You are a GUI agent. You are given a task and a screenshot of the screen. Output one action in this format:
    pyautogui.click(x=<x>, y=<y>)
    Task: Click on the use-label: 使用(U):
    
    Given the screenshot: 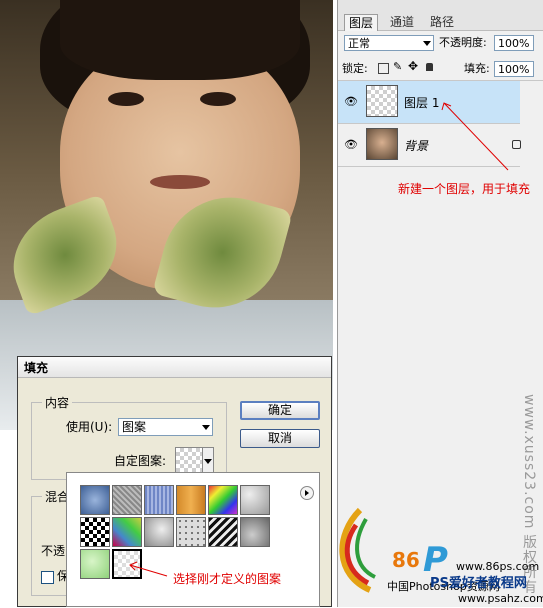 What is the action you would take?
    pyautogui.click(x=89, y=427)
    